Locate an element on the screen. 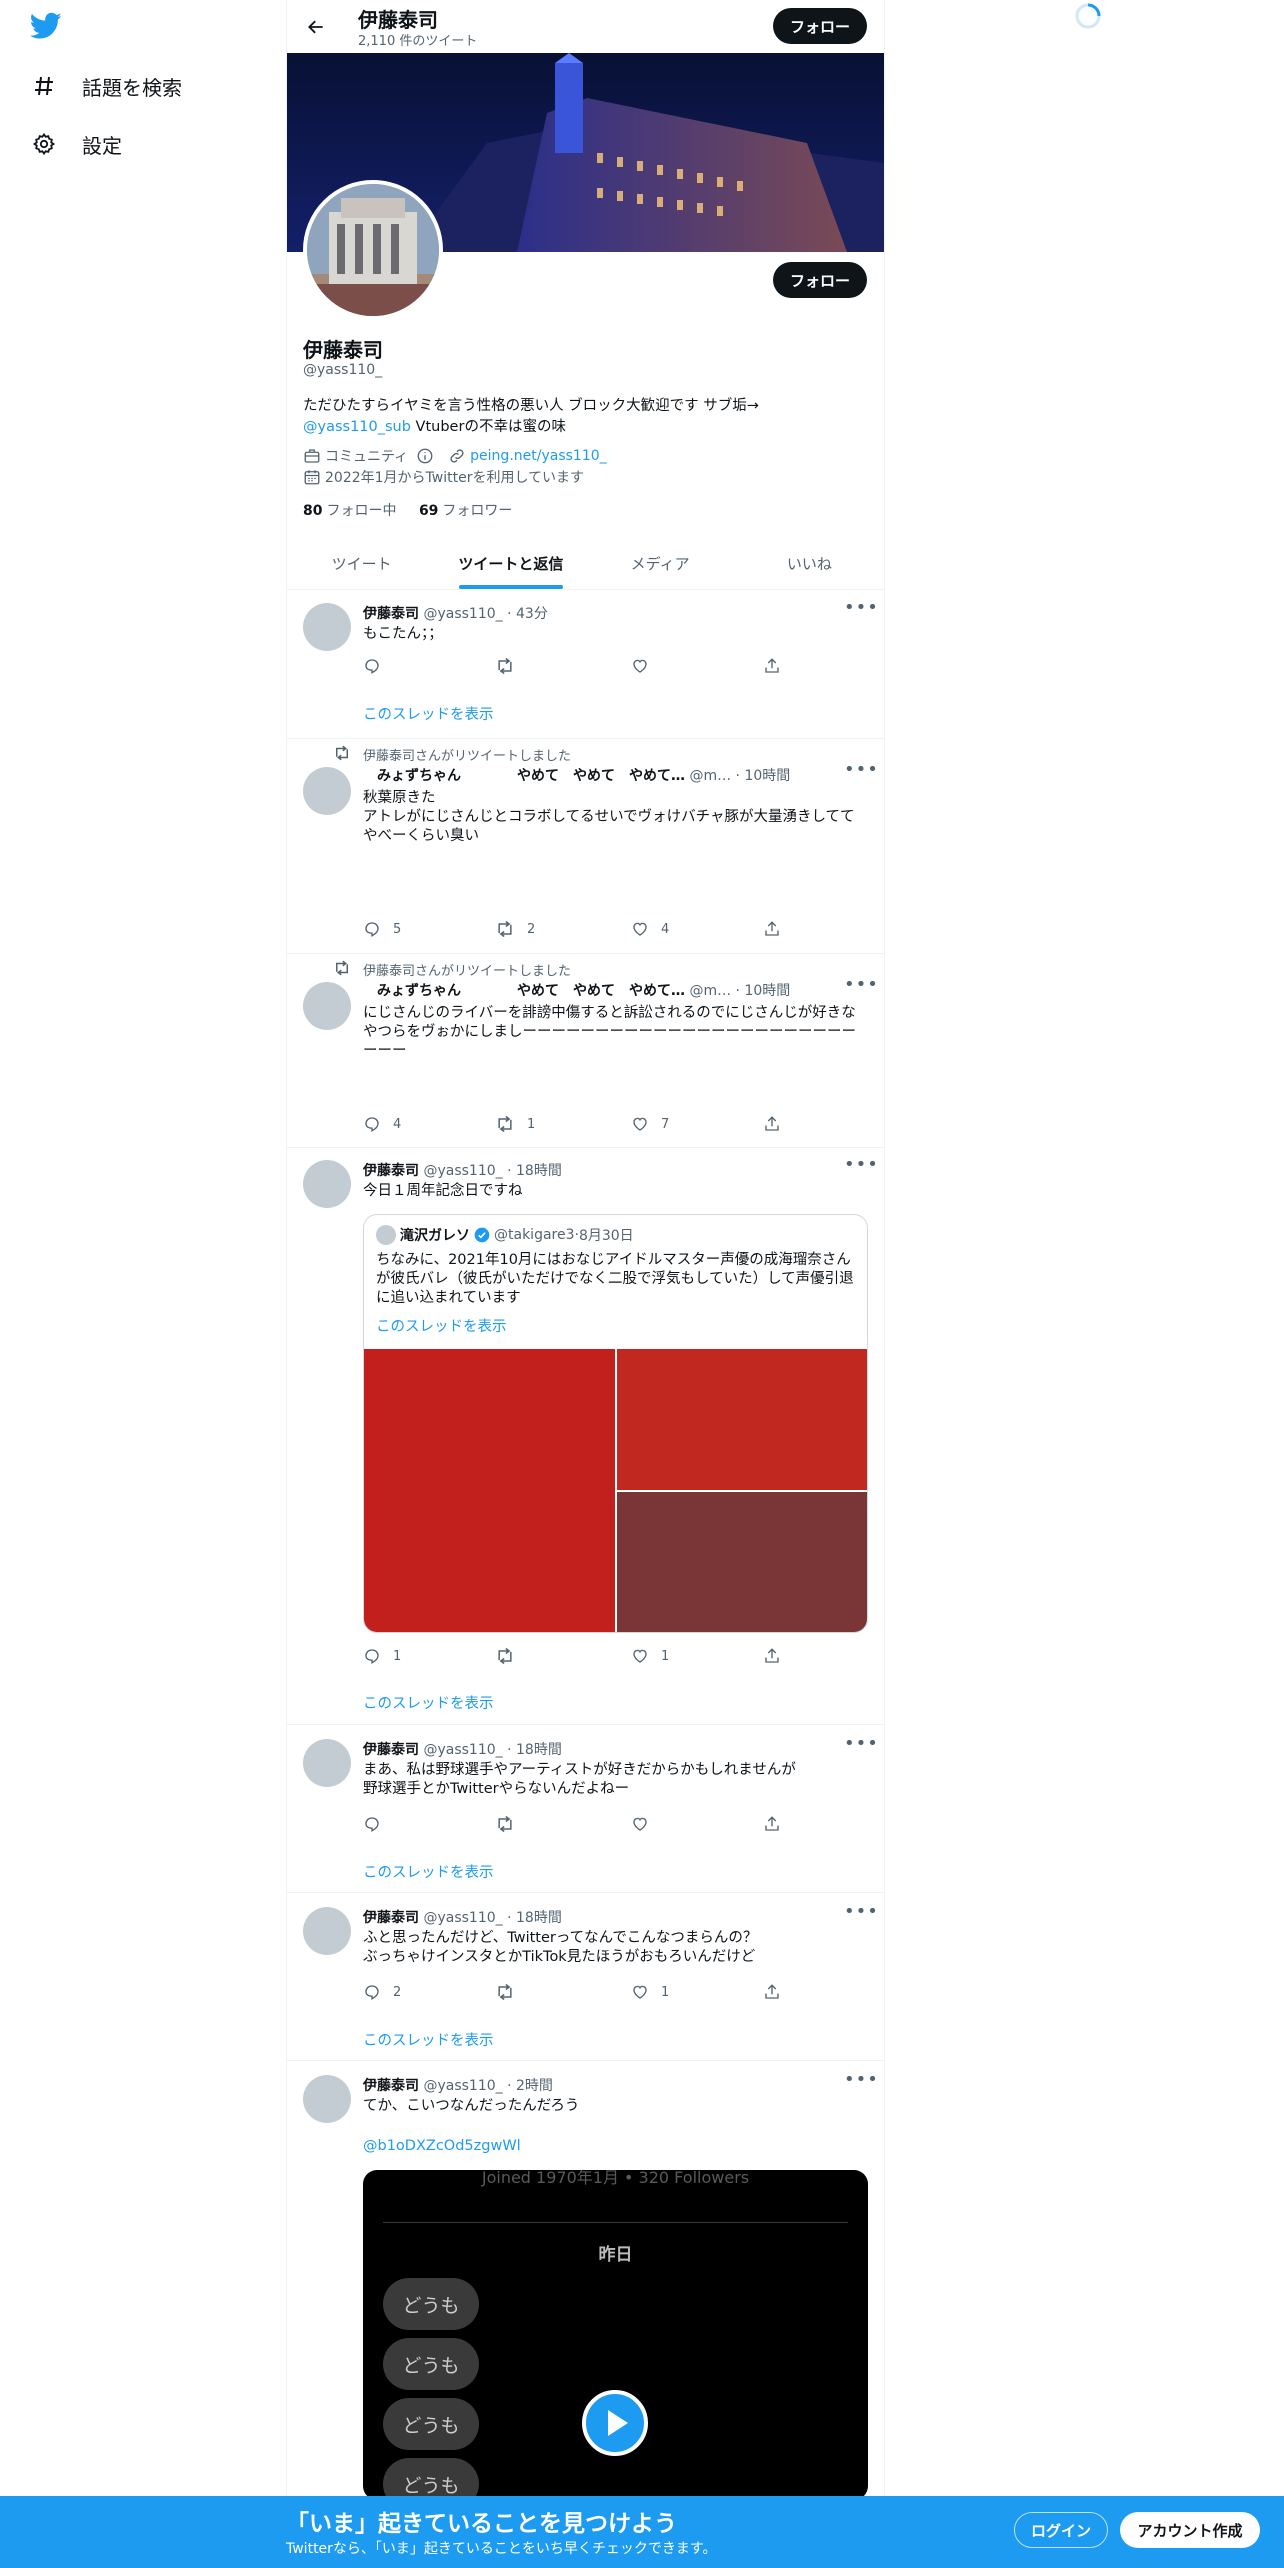  tab-tweets: ツイート is located at coordinates (361, 563).